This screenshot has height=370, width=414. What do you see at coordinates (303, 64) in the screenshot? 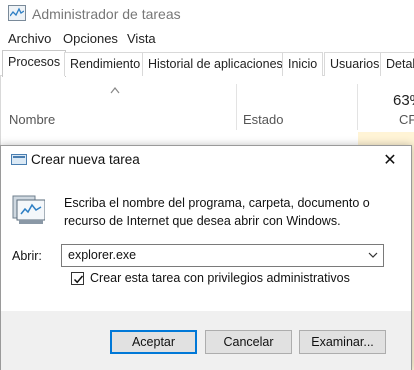
I see `tab-inicio: Inicio` at bounding box center [303, 64].